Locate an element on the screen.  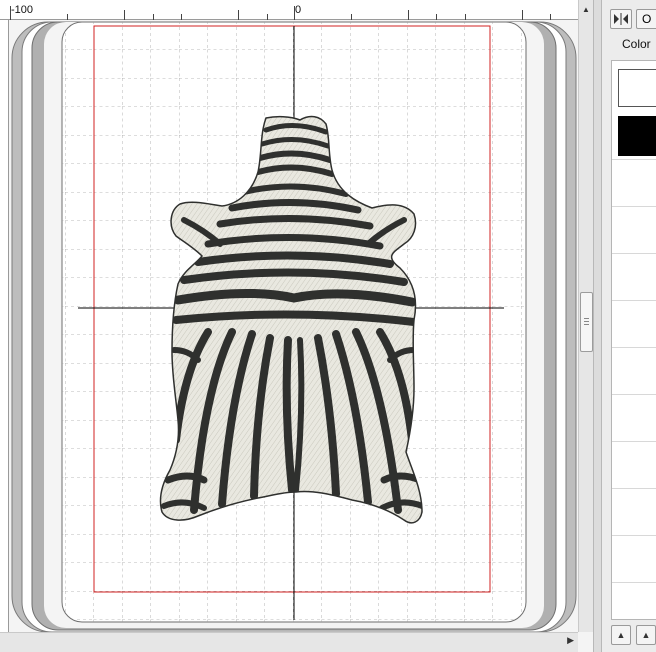
top-ruler: -100 0 is located at coordinates (289, 10).